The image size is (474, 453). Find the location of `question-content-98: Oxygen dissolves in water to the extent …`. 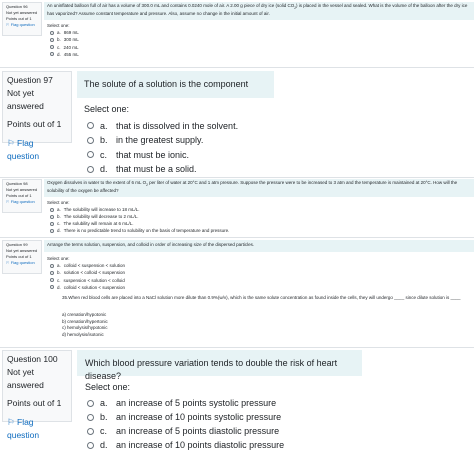

question-content-98: Oxygen dissolves in water to the extent … is located at coordinates (259, 188).